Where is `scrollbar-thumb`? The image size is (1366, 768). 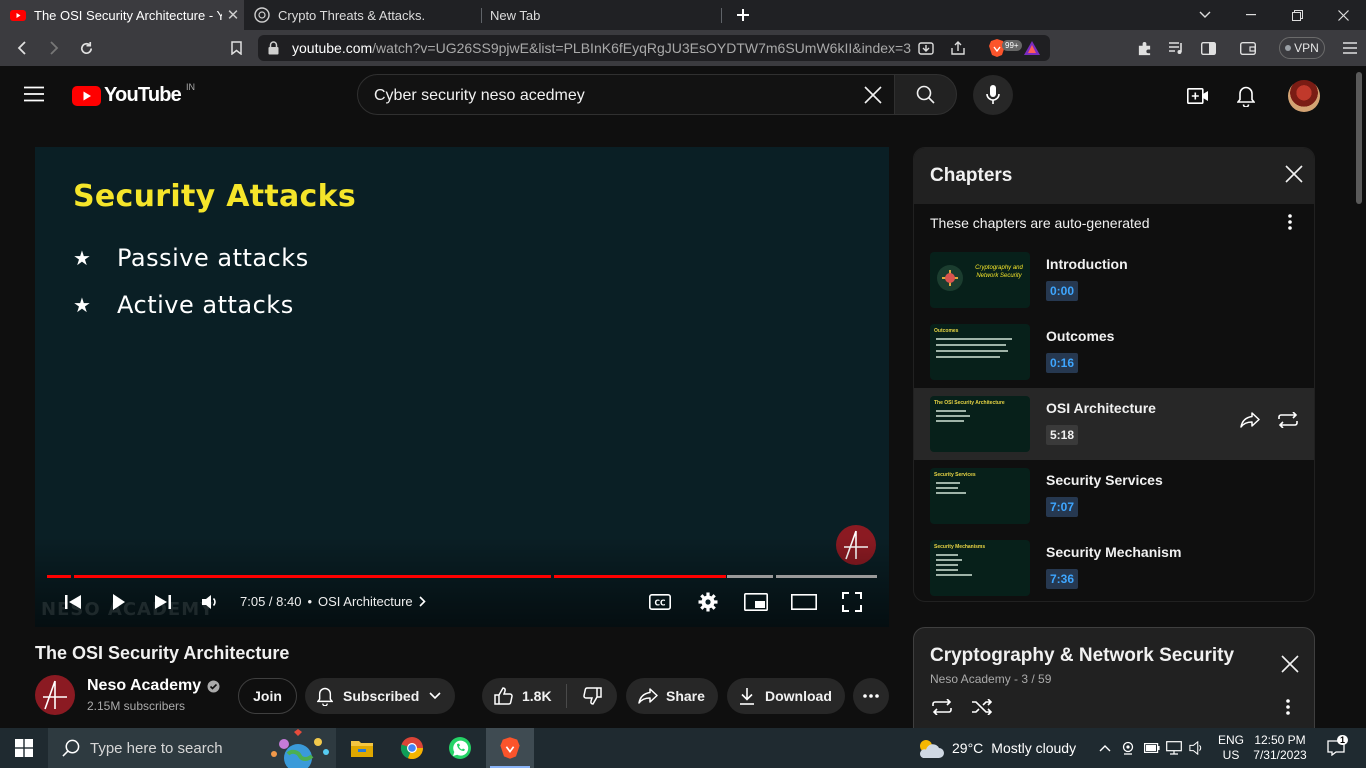
scrollbar-thumb is located at coordinates (1359, 138).